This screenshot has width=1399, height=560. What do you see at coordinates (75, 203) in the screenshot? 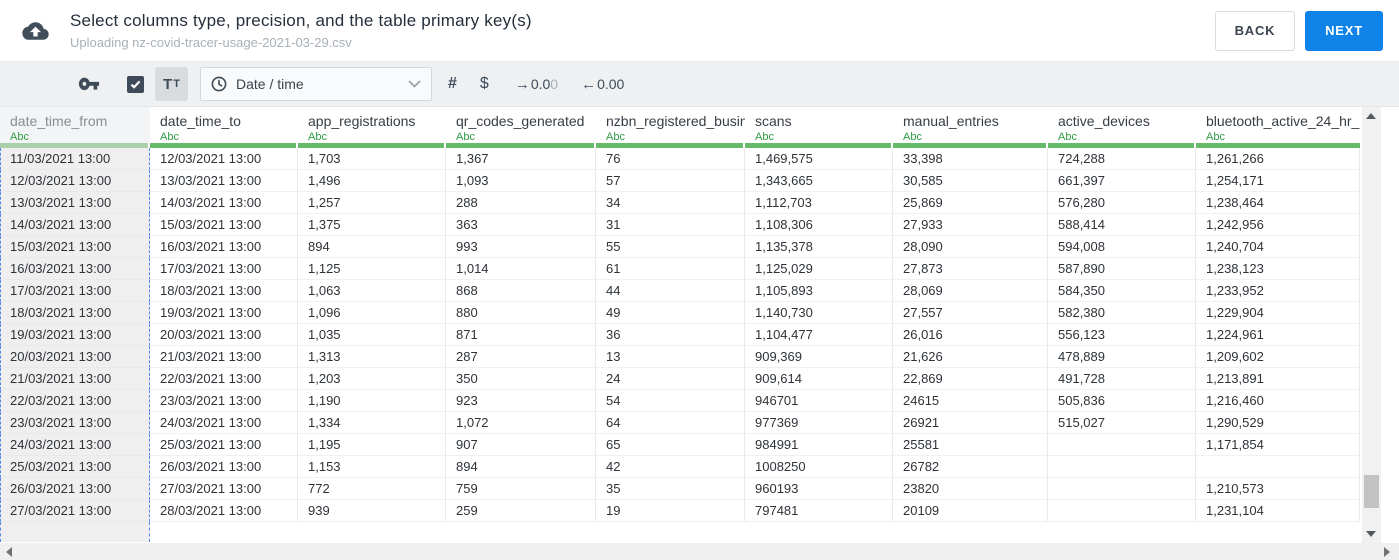
I see `table-cell: 13/03/2021 13:00` at bounding box center [75, 203].